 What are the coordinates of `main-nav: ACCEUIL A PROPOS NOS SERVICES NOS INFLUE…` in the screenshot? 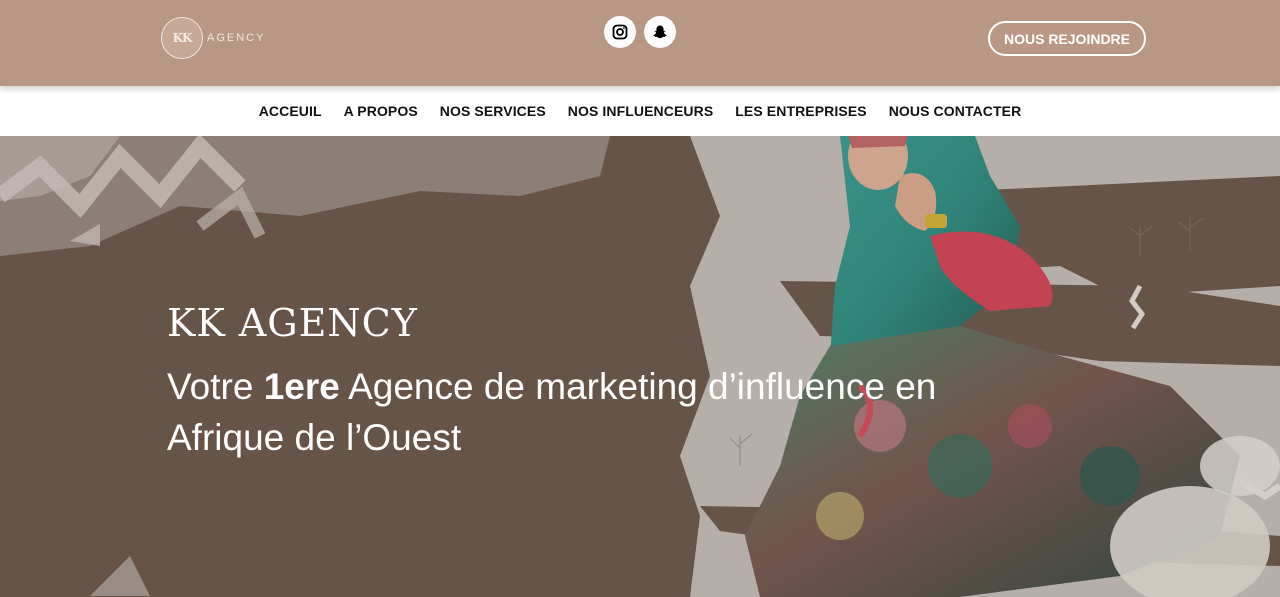 It's located at (640, 111).